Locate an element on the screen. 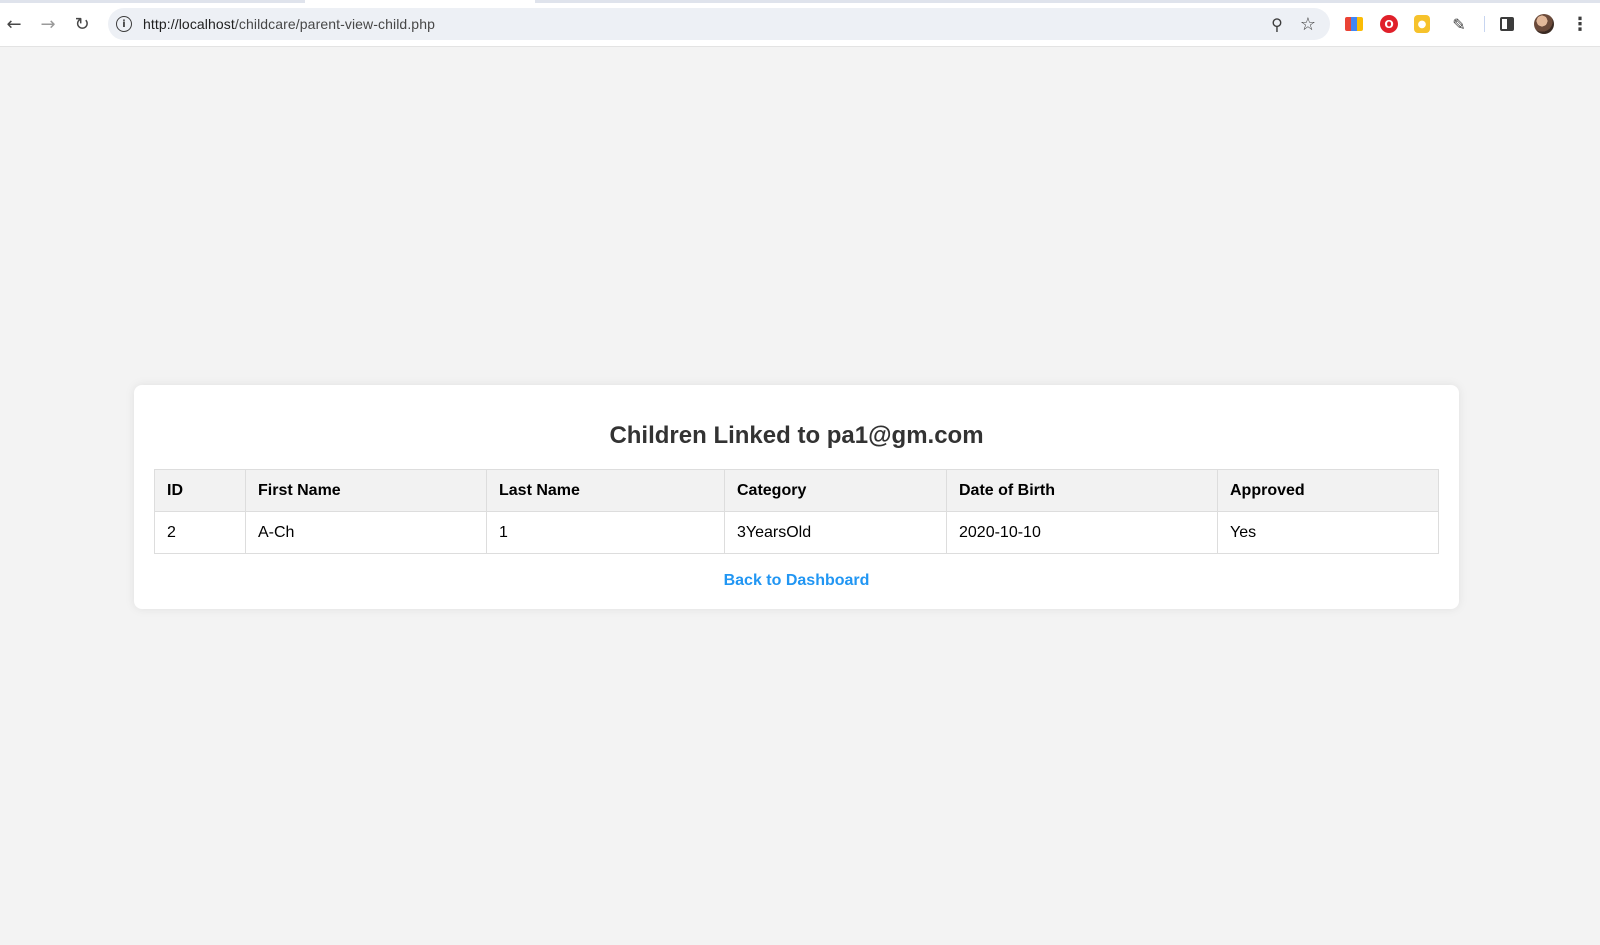 This screenshot has width=1600, height=945. column-header-approved: Approved is located at coordinates (1328, 490).